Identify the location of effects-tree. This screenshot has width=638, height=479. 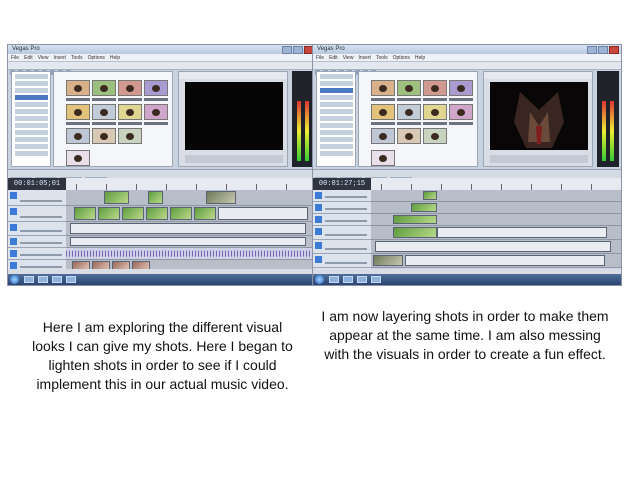
(31, 119).